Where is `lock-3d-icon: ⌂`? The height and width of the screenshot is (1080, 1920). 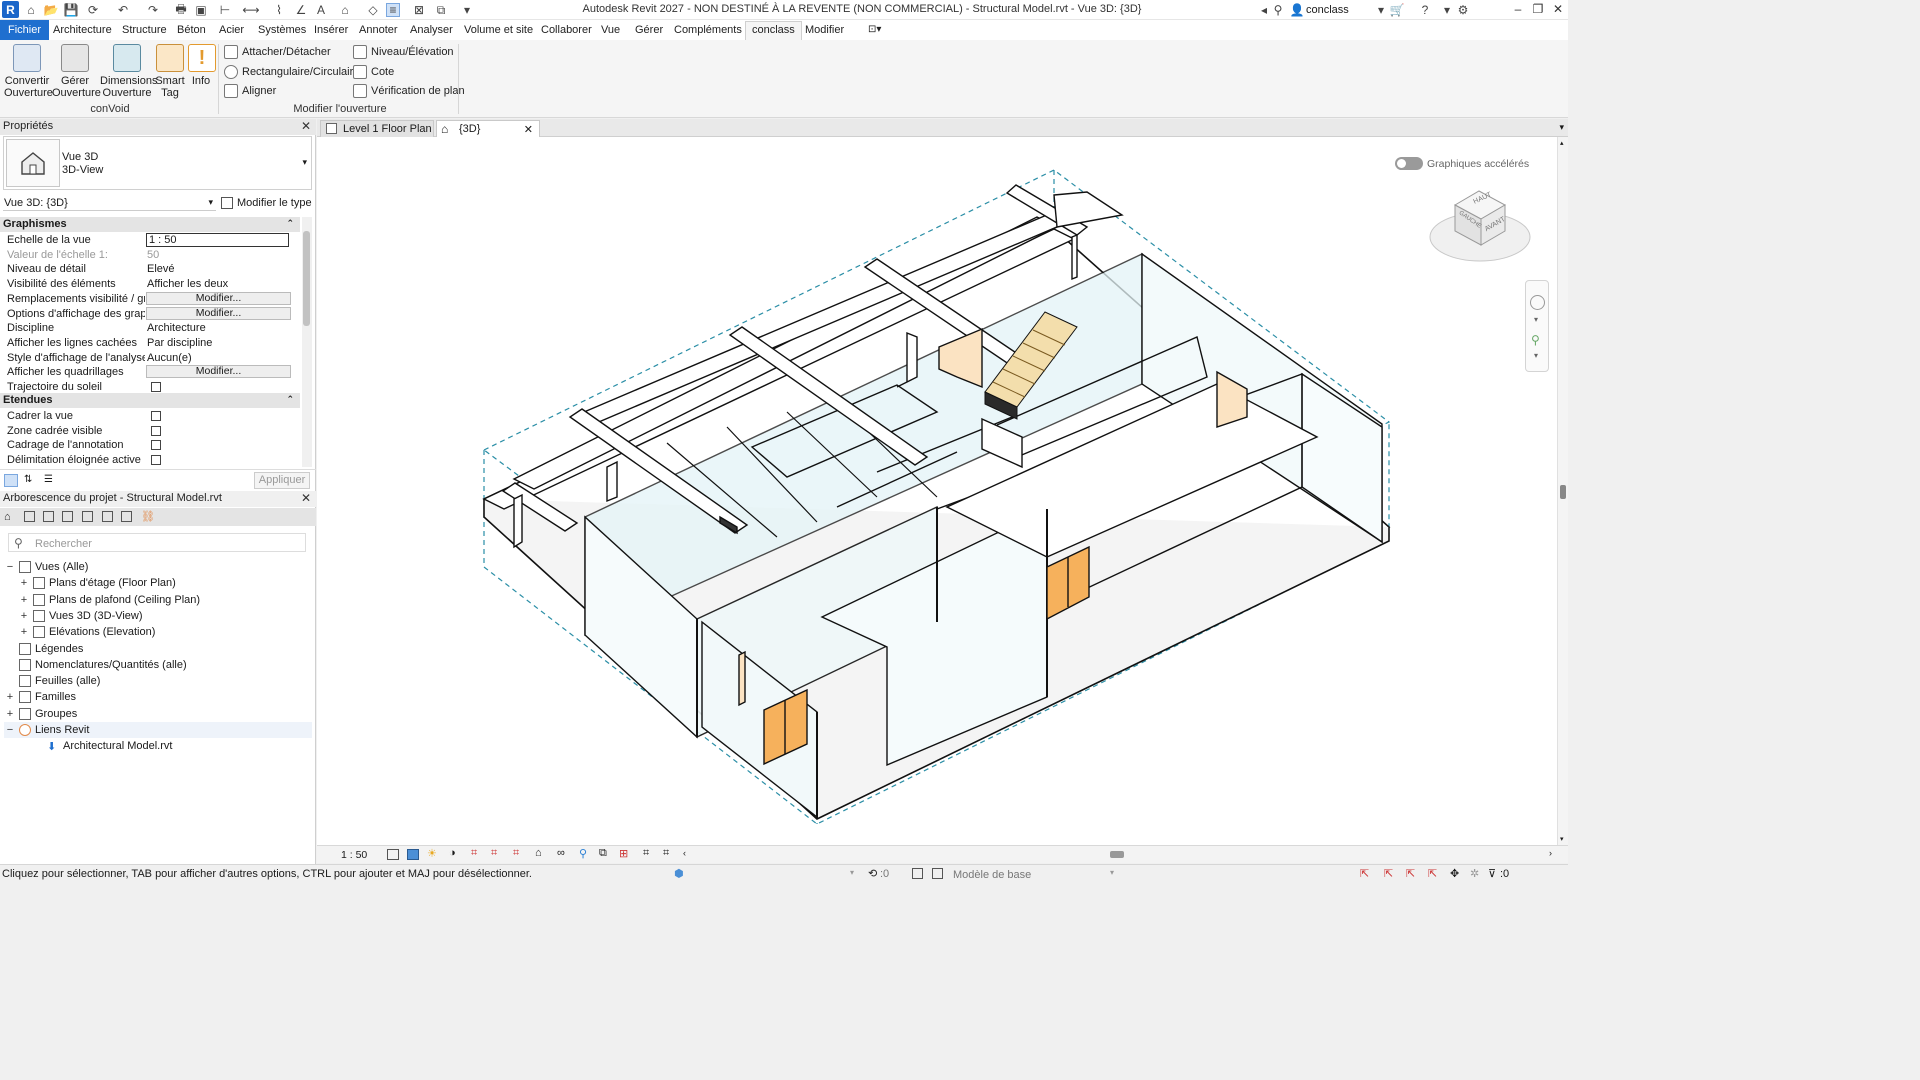
lock-3d-icon: ⌂ is located at coordinates (538, 853).